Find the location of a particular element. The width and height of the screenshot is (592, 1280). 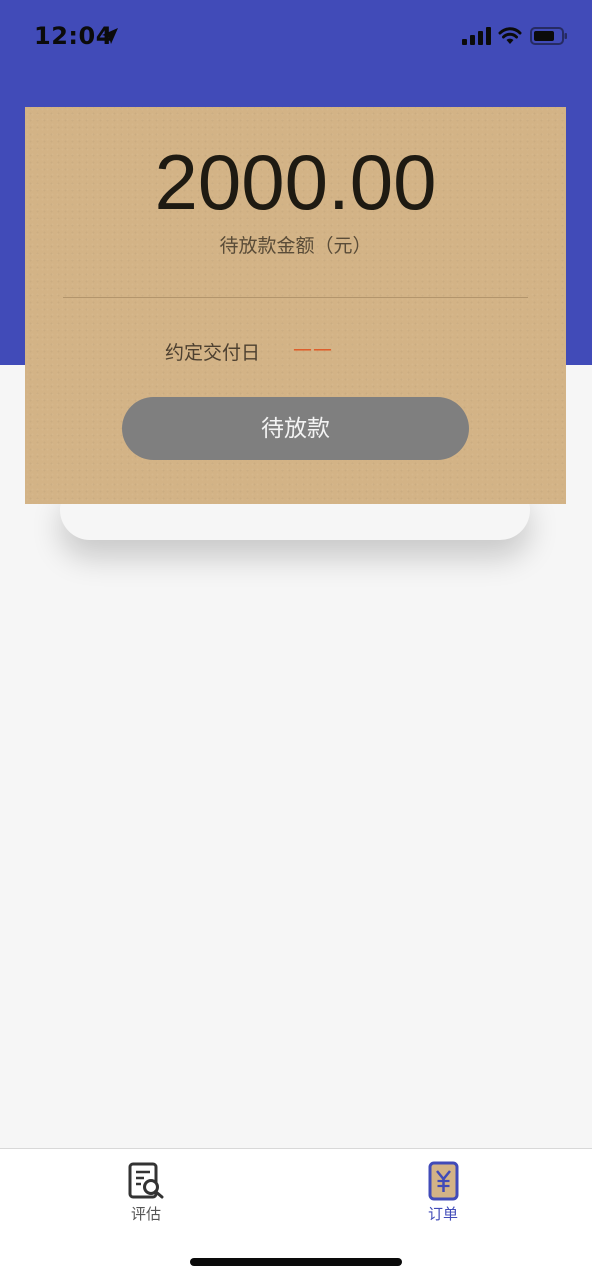

pending-amount-label: 待放款金额（元） is located at coordinates (295, 246).